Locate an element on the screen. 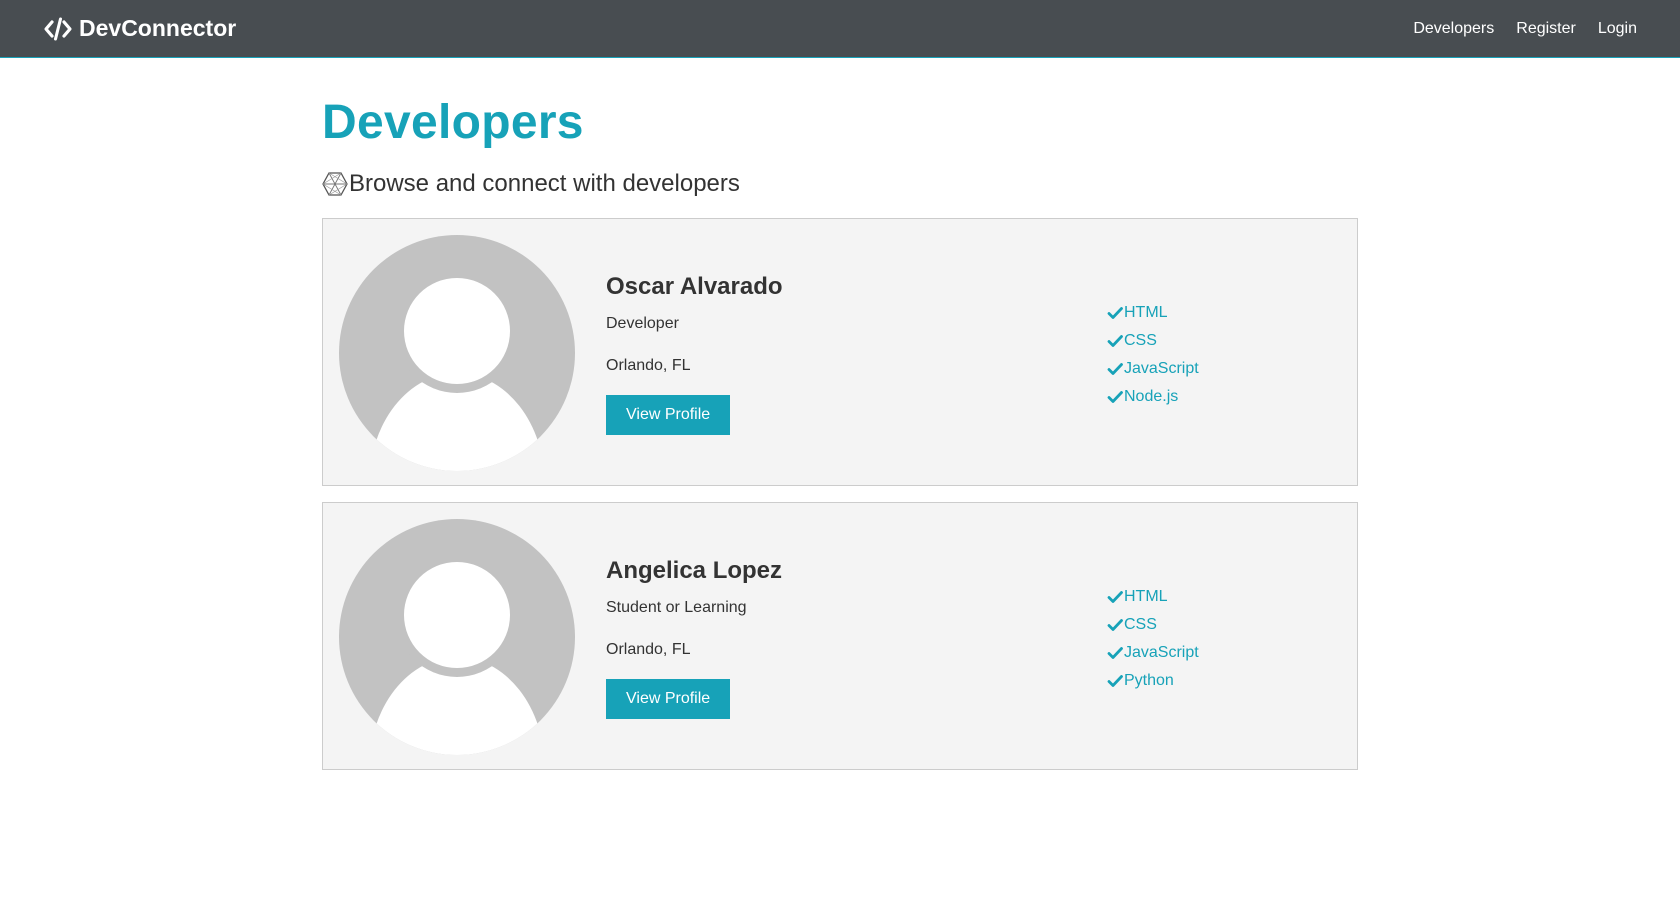 This screenshot has width=1680, height=910. skills-list: HTML CSS JavaScript Python is located at coordinates (1153, 639).